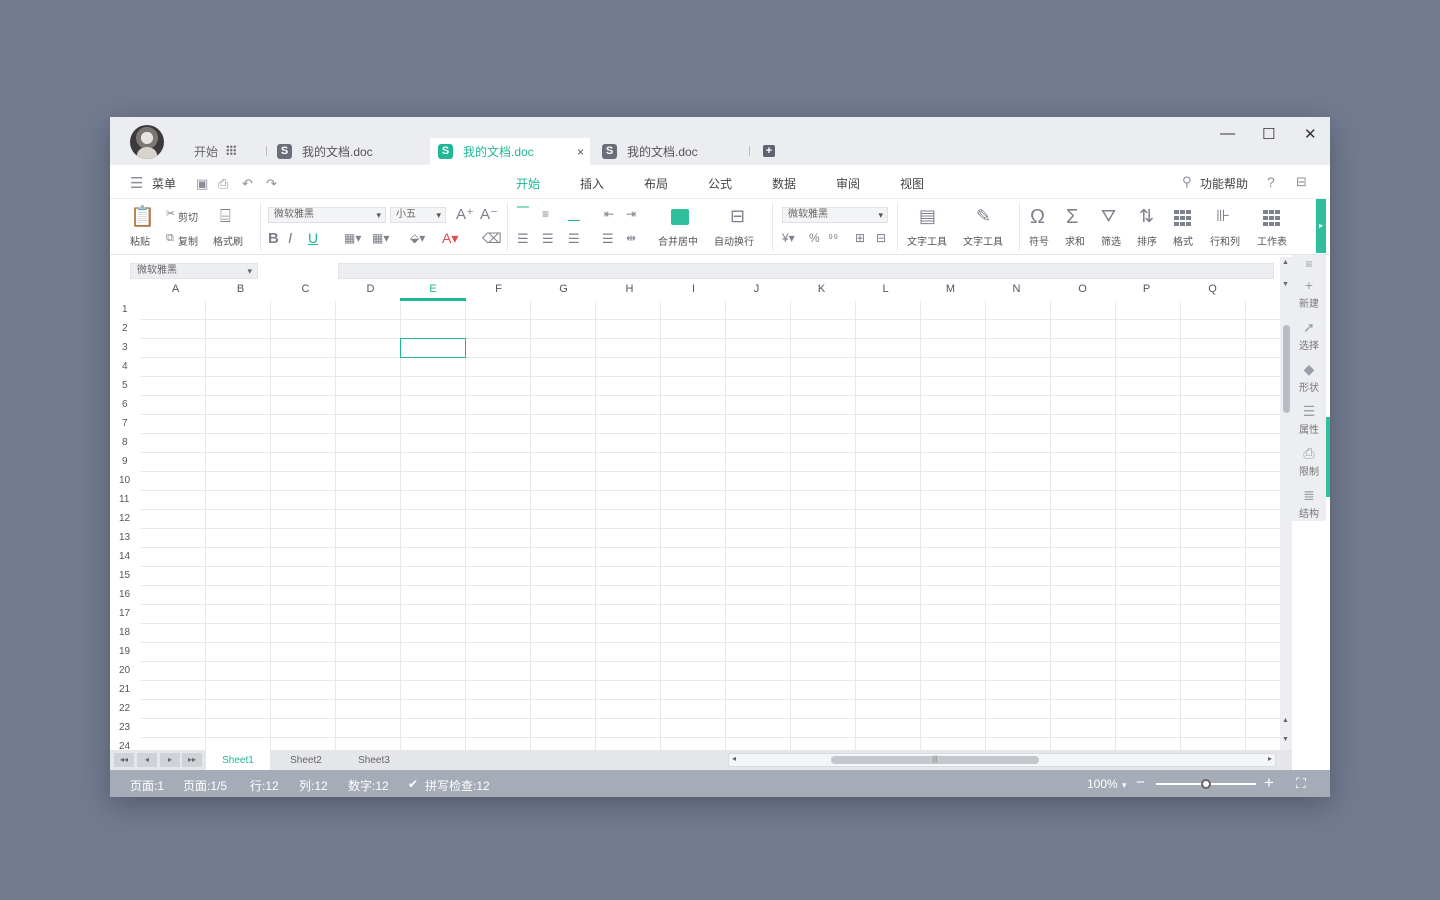 The image size is (1440, 900). I want to click on increase-indent-icon: ⇥, so click(631, 214).